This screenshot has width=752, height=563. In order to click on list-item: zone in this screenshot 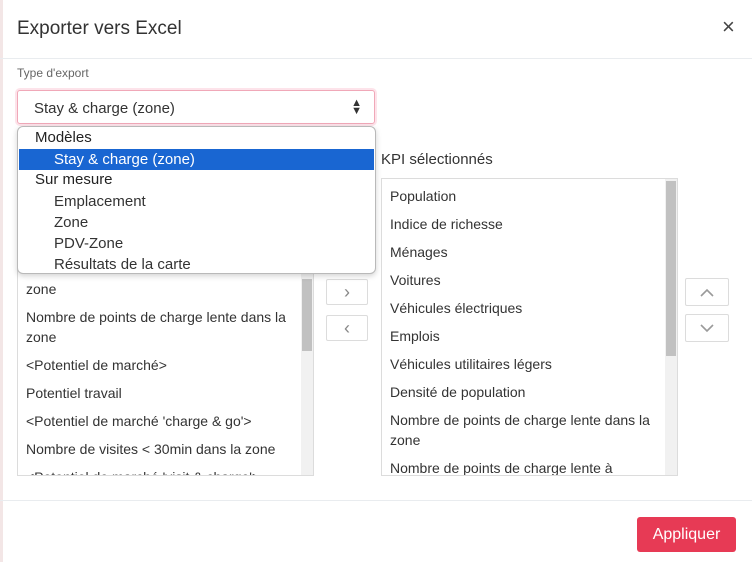, I will do `click(160, 289)`.